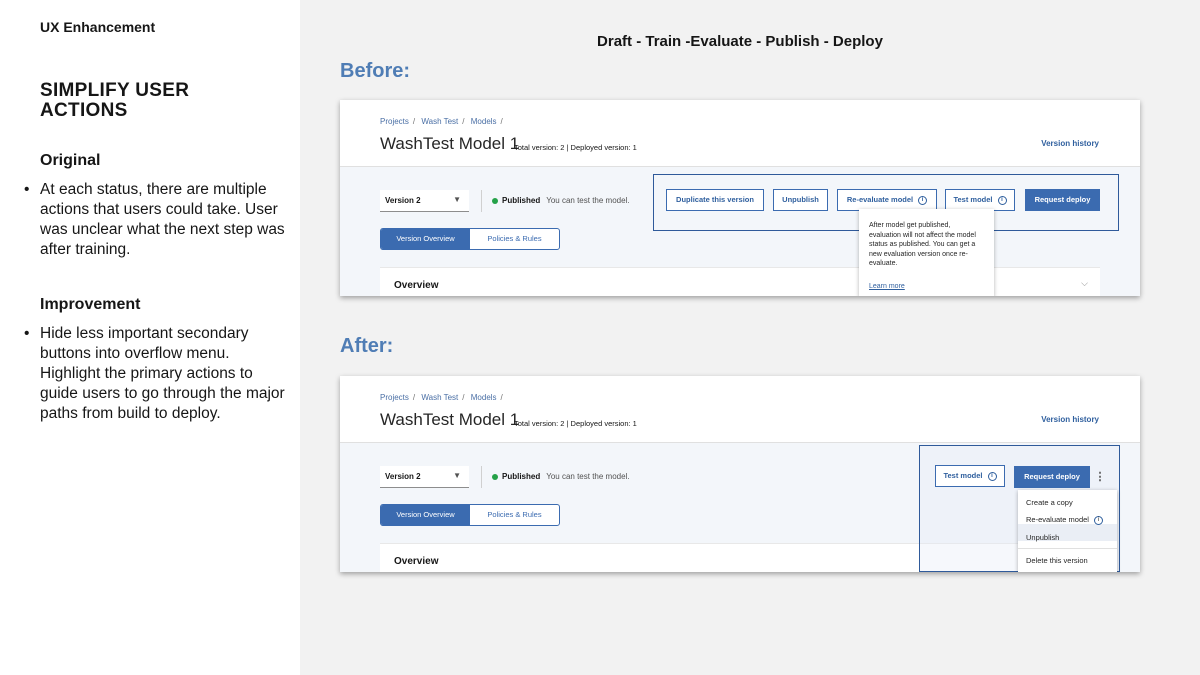 This screenshot has height=675, width=1200. What do you see at coordinates (367, 346) in the screenshot?
I see `after-label: After:` at bounding box center [367, 346].